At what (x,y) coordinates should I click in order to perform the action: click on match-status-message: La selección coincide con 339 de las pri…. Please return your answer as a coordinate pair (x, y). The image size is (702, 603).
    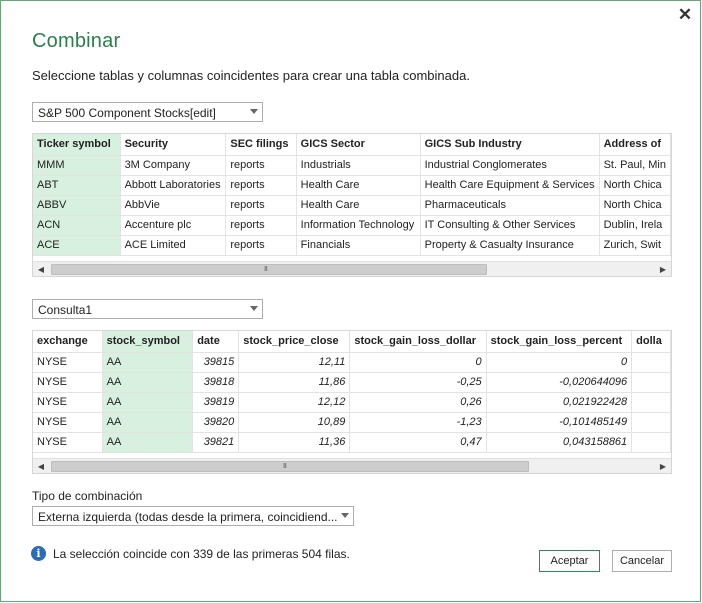
    Looking at the image, I should click on (201, 554).